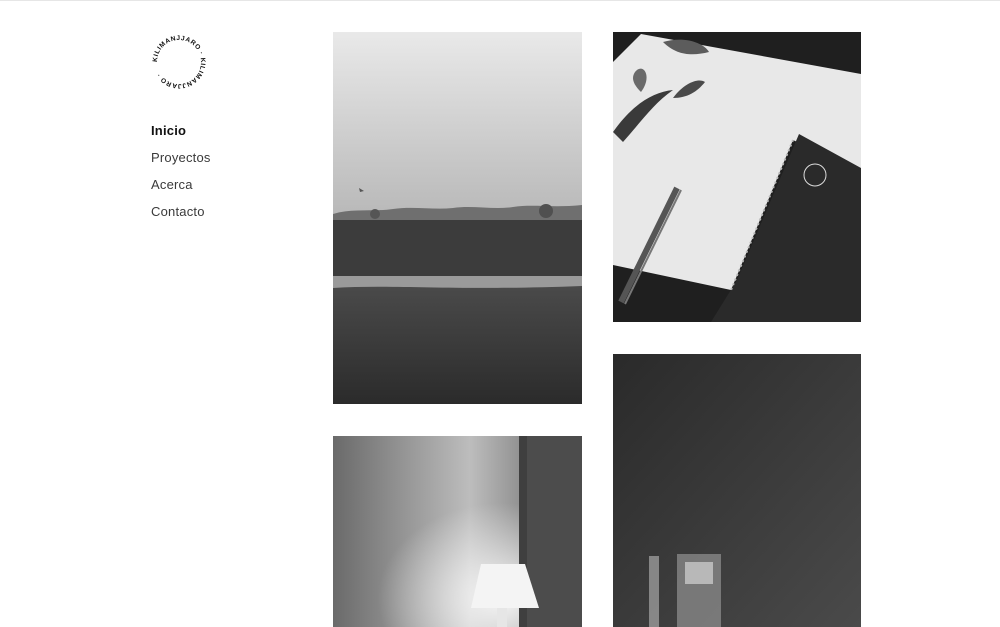  I want to click on brand-logo: KILIMANJJARO · KILIMANJJARO ·, so click(179, 62).